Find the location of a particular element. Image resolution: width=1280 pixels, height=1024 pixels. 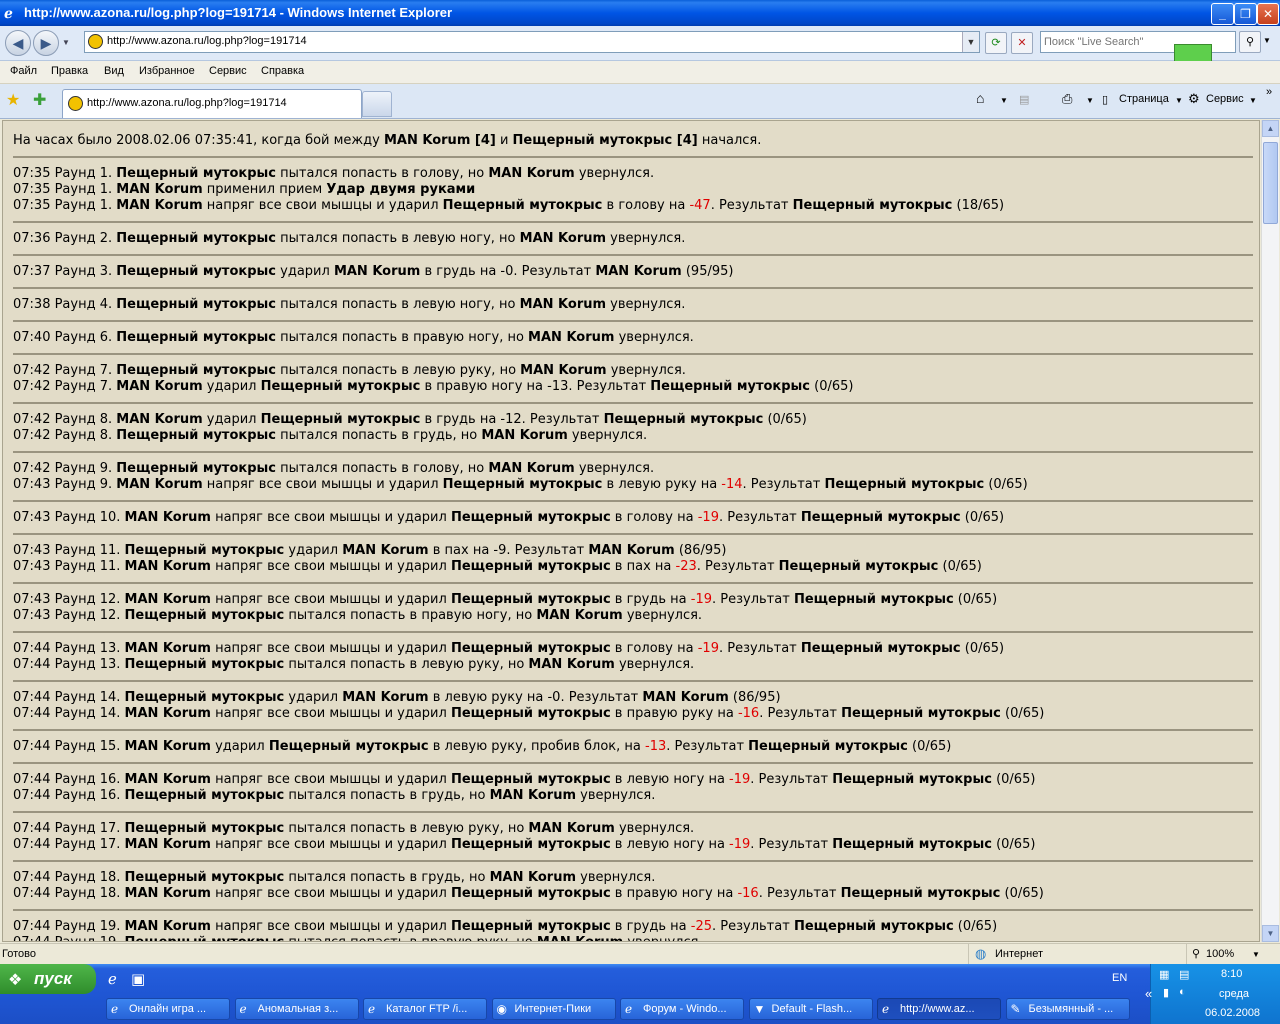

print-icon: ⎙ is located at coordinates (1067, 99).